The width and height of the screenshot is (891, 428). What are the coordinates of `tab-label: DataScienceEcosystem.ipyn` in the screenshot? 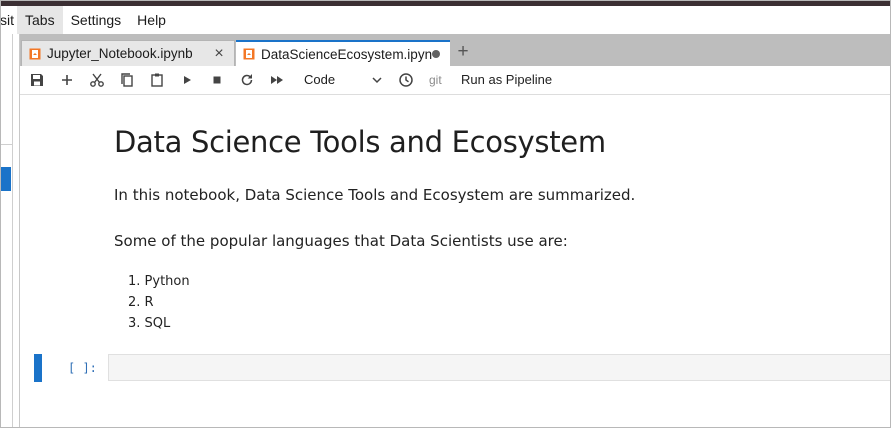 It's located at (346, 54).